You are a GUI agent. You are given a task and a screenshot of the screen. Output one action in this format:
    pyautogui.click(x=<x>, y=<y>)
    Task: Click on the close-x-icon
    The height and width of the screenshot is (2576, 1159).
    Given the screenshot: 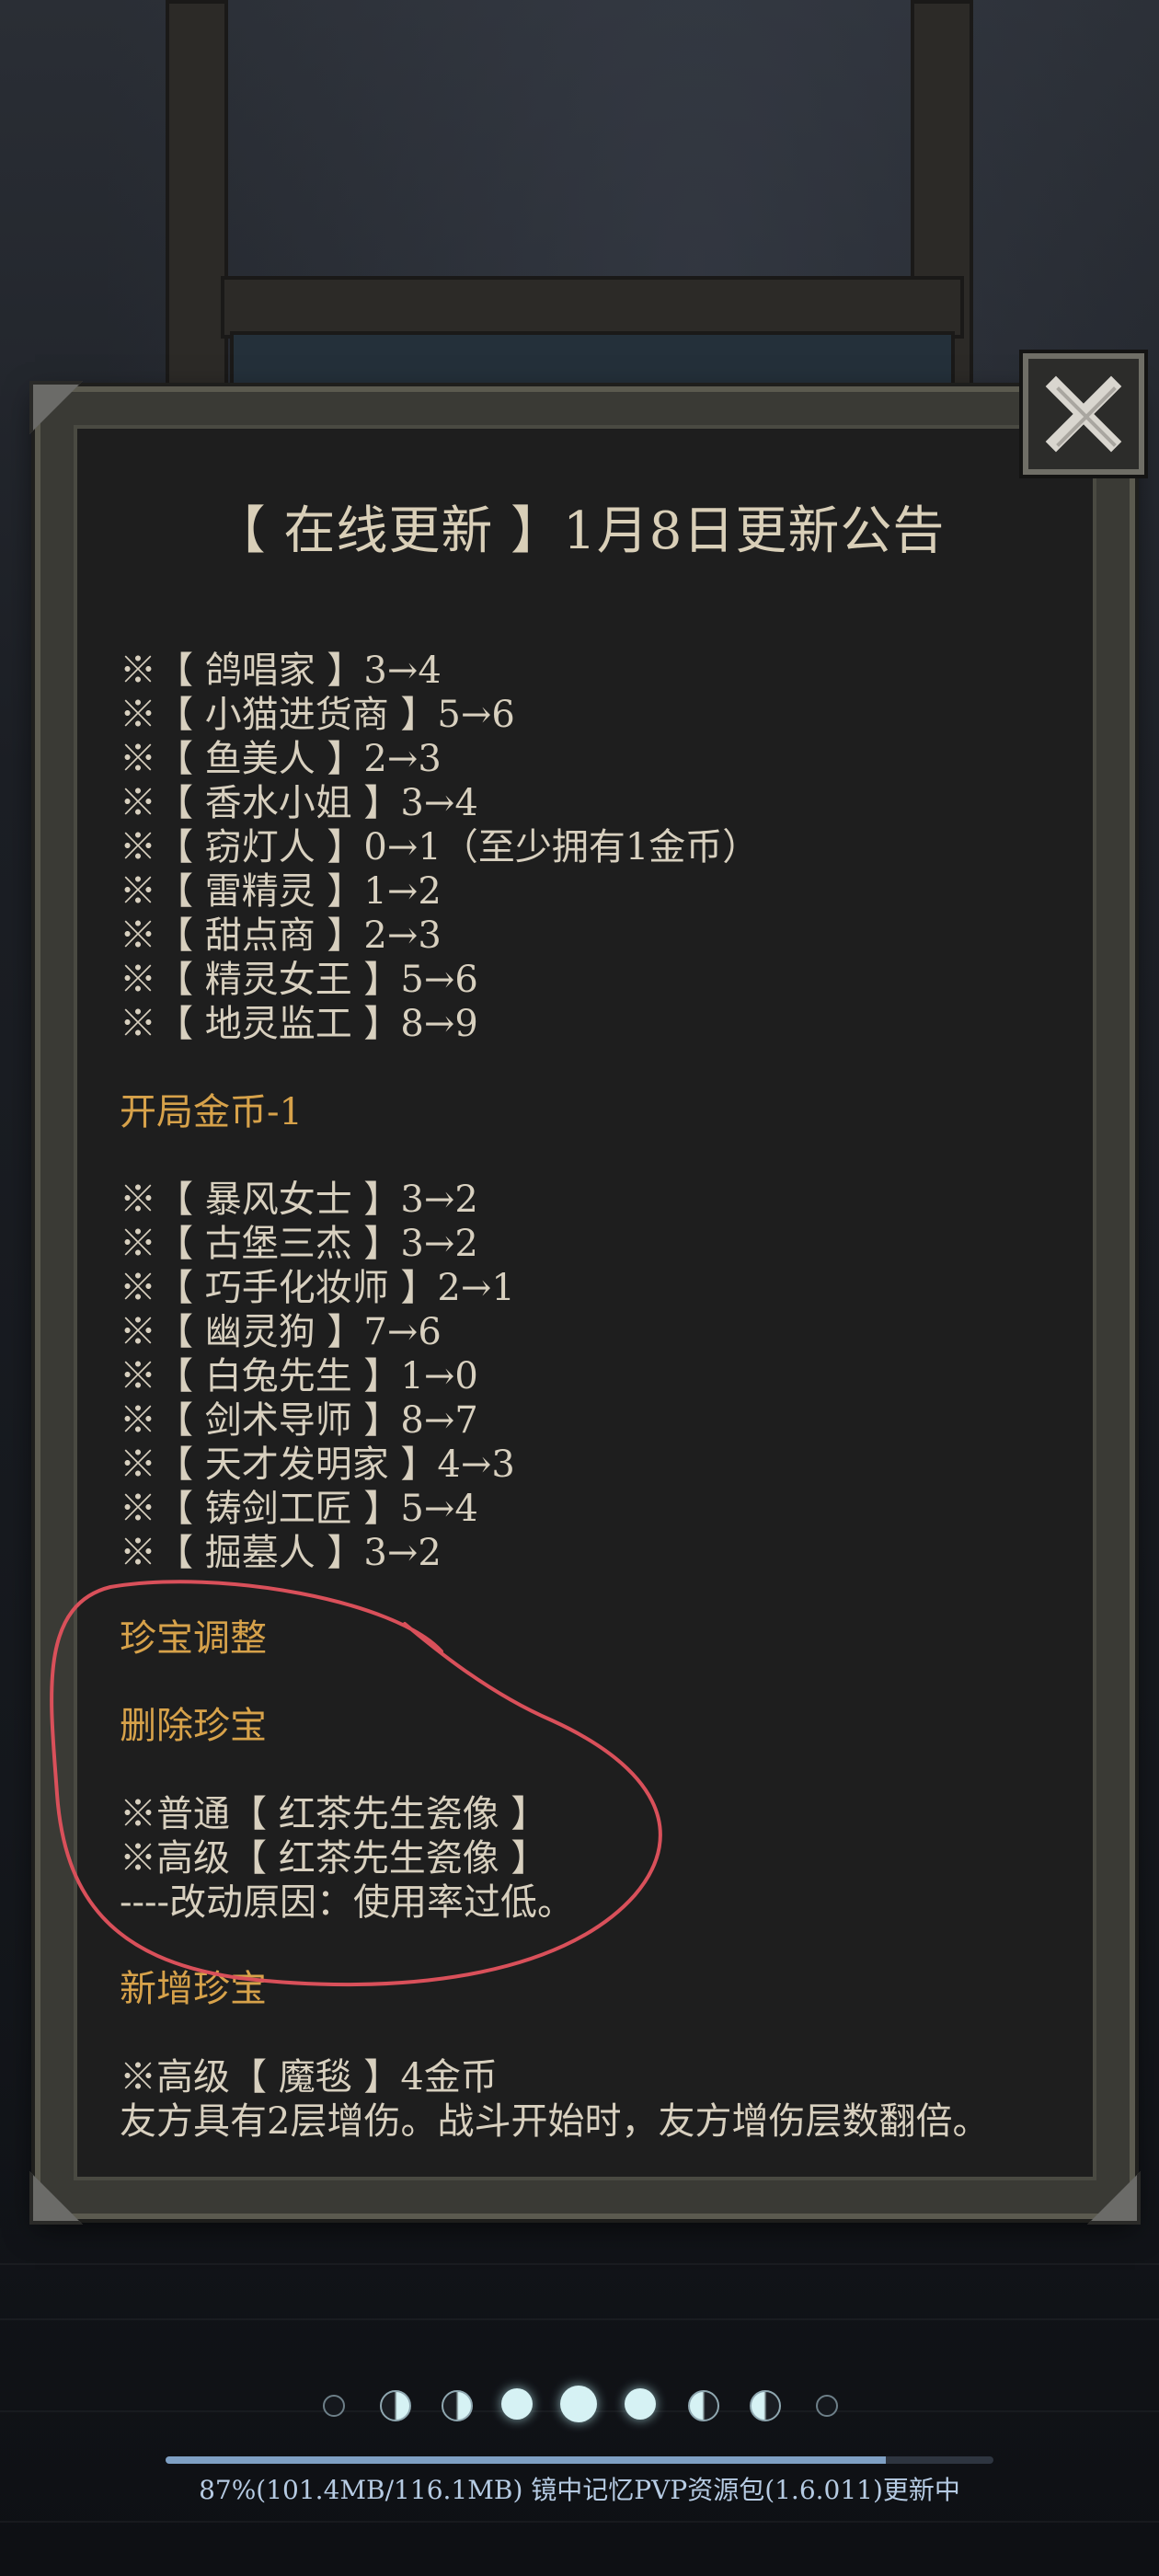 What is the action you would take?
    pyautogui.click(x=1083, y=414)
    